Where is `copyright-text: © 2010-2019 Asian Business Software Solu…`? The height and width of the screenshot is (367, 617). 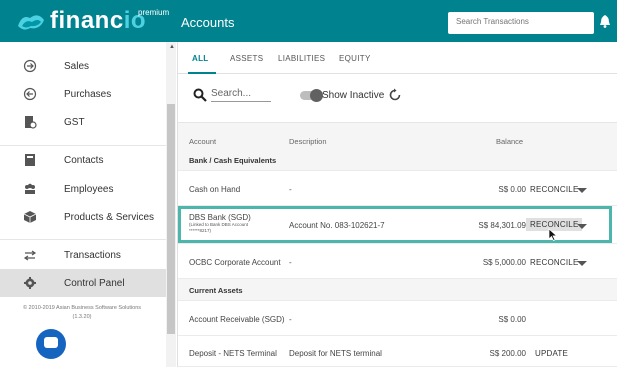
copyright-text: © 2010-2019 Asian Business Software Solu… is located at coordinates (82, 308).